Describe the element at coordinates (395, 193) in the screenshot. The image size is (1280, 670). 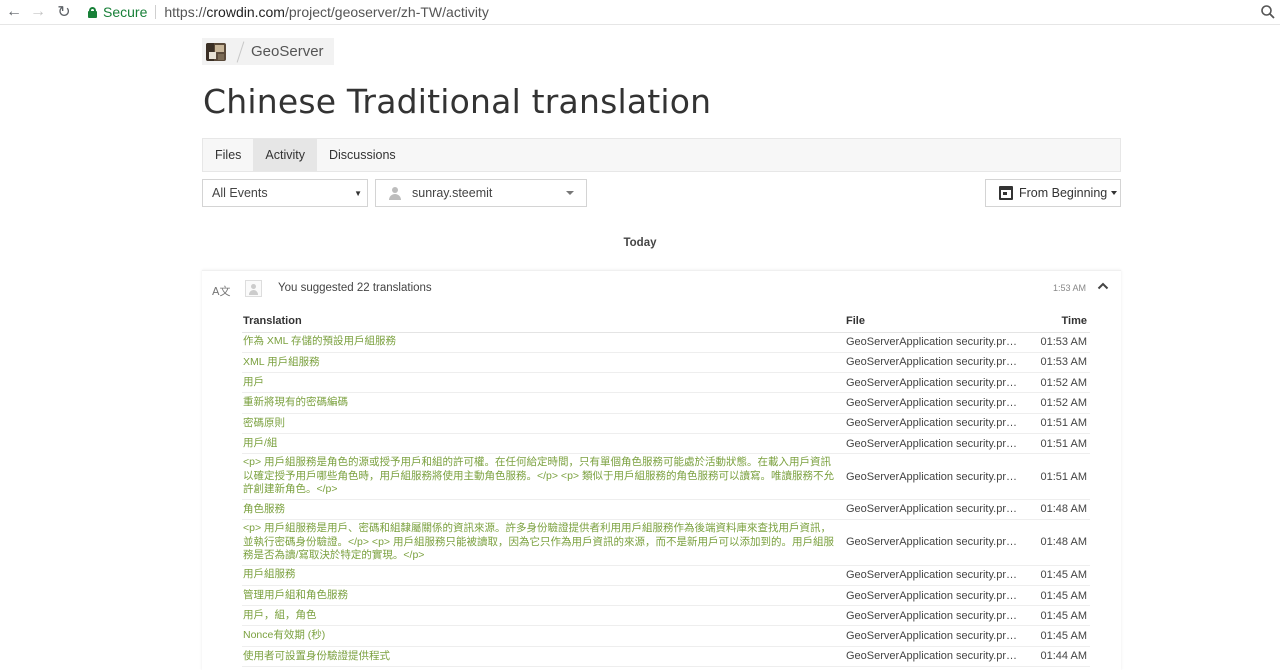
I see `user-icon` at that location.